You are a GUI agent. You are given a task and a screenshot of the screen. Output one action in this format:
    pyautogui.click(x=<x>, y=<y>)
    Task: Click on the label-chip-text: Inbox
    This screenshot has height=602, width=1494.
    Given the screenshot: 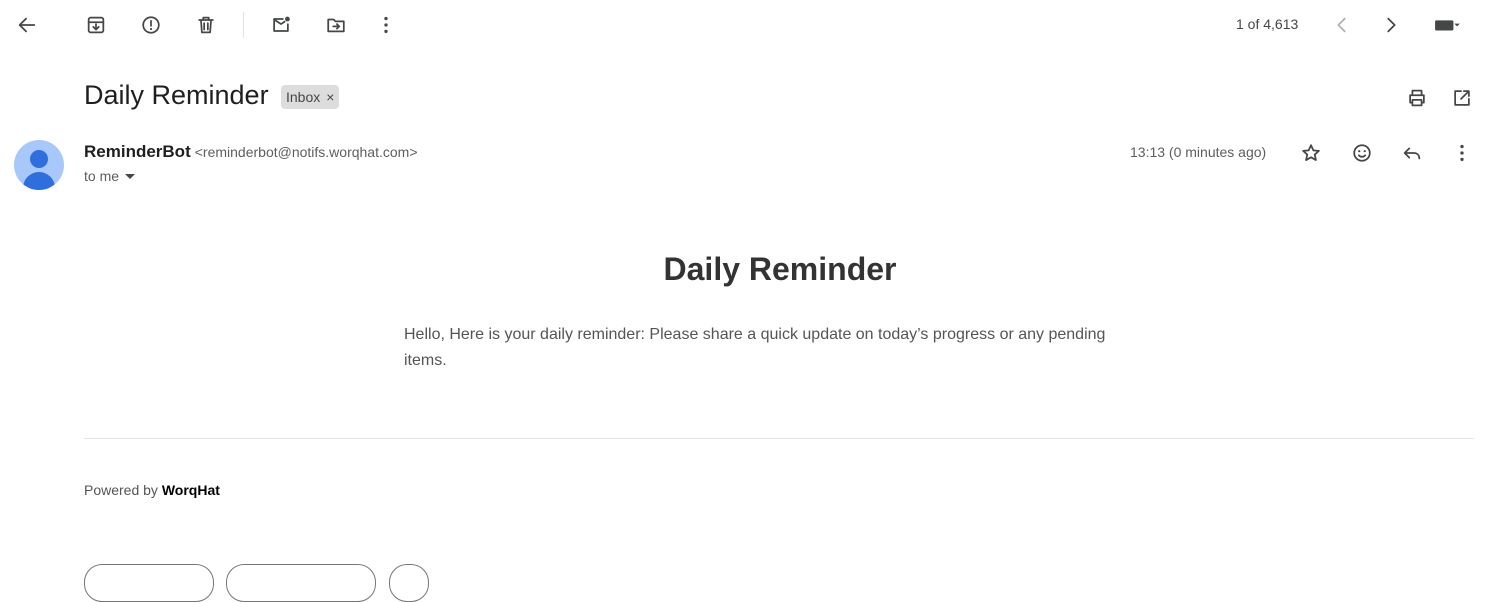 What is the action you would take?
    pyautogui.click(x=303, y=97)
    